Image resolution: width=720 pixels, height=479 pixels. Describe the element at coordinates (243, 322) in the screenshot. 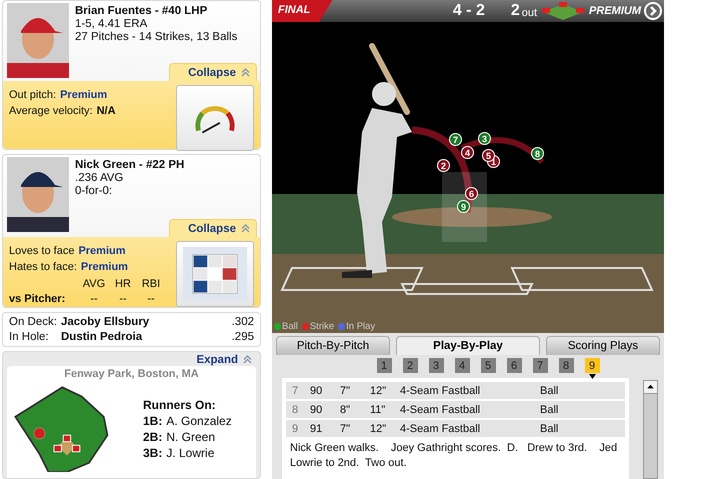

I see `player-average: .302` at that location.